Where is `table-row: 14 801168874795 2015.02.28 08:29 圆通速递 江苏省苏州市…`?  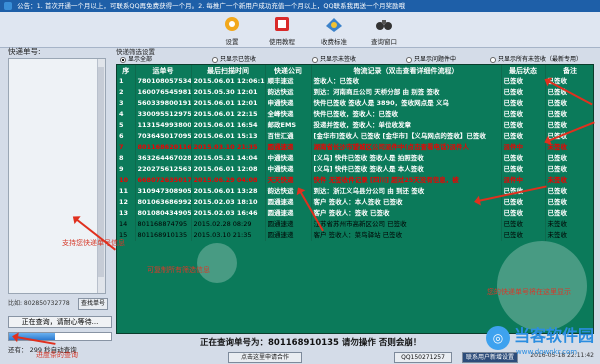
table-row: 14 801168874795 2015.02.28 08:29 圆通速递 江苏省苏州市… is located at coordinates (355, 224).